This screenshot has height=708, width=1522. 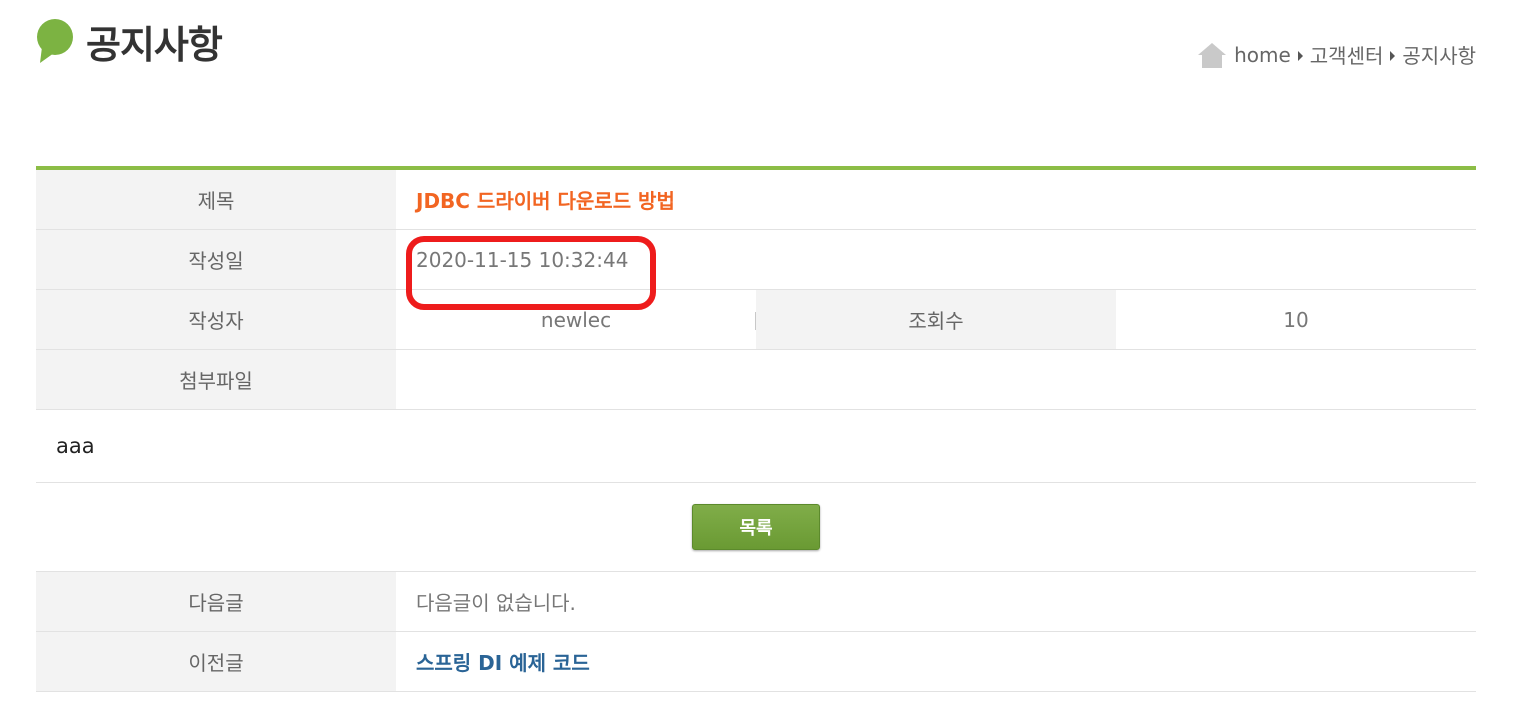 I want to click on attachment-row: 첨부파일, so click(x=756, y=380).